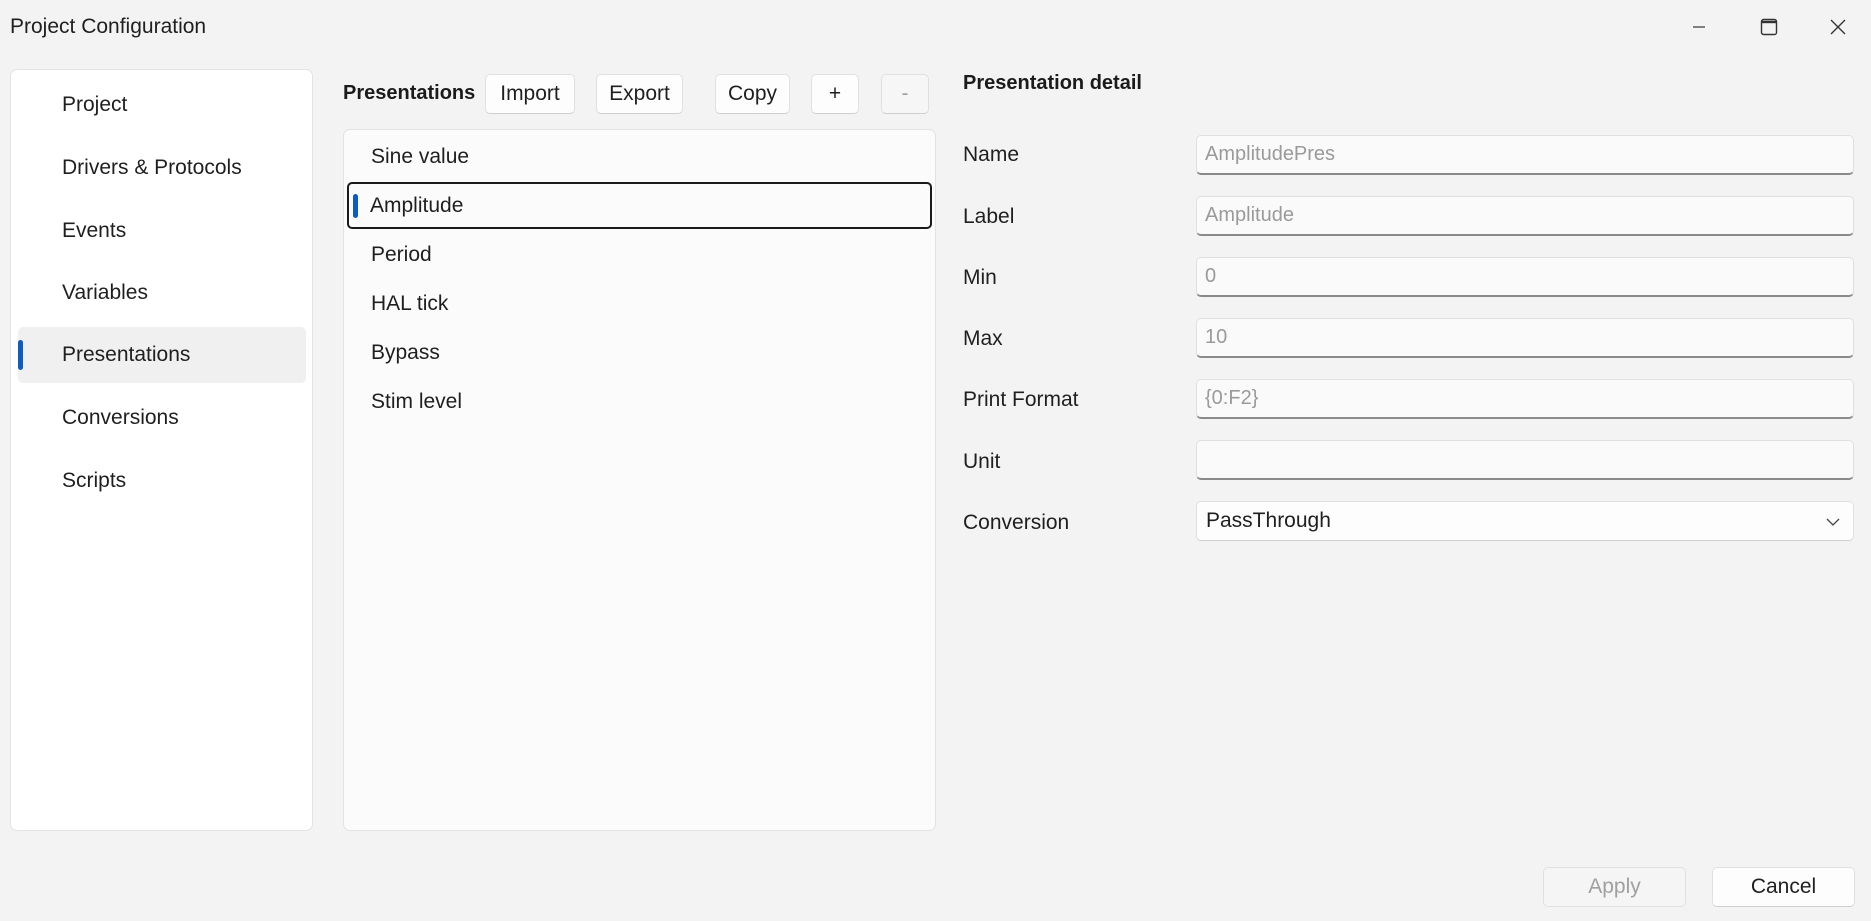 Image resolution: width=1871 pixels, height=921 pixels. I want to click on label-label: Label, so click(989, 216).